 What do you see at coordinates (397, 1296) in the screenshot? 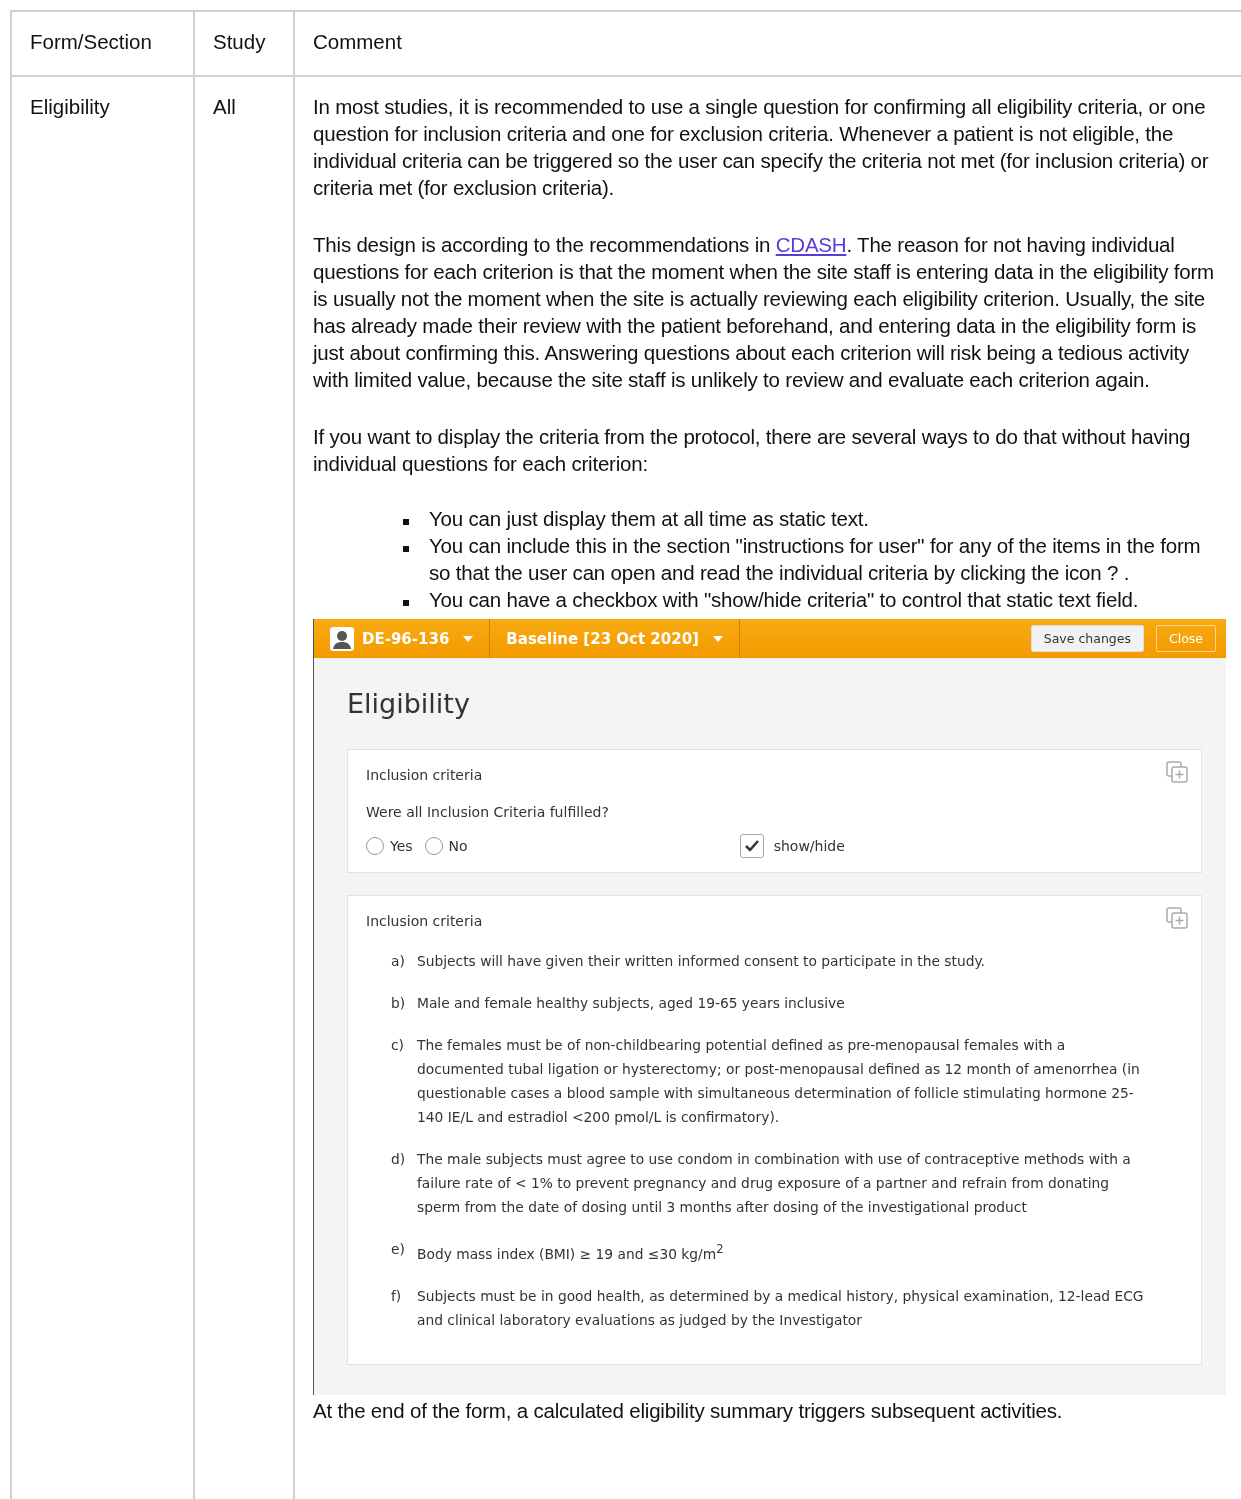
I see `list-marker: f)` at bounding box center [397, 1296].